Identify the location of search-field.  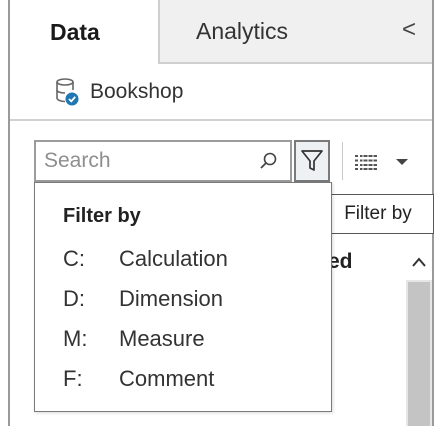
(163, 161).